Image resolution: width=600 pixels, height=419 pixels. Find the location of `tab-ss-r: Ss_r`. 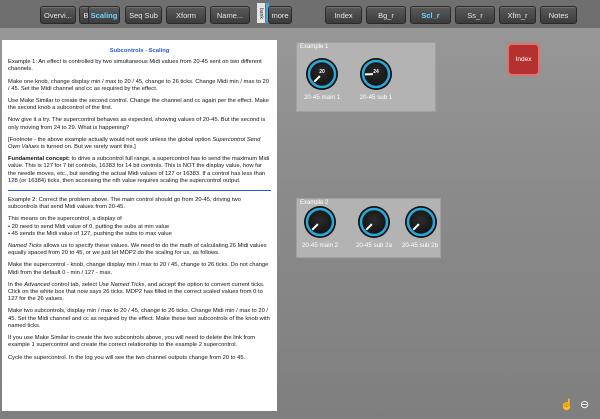

tab-ss-r: Ss_r is located at coordinates (475, 15).